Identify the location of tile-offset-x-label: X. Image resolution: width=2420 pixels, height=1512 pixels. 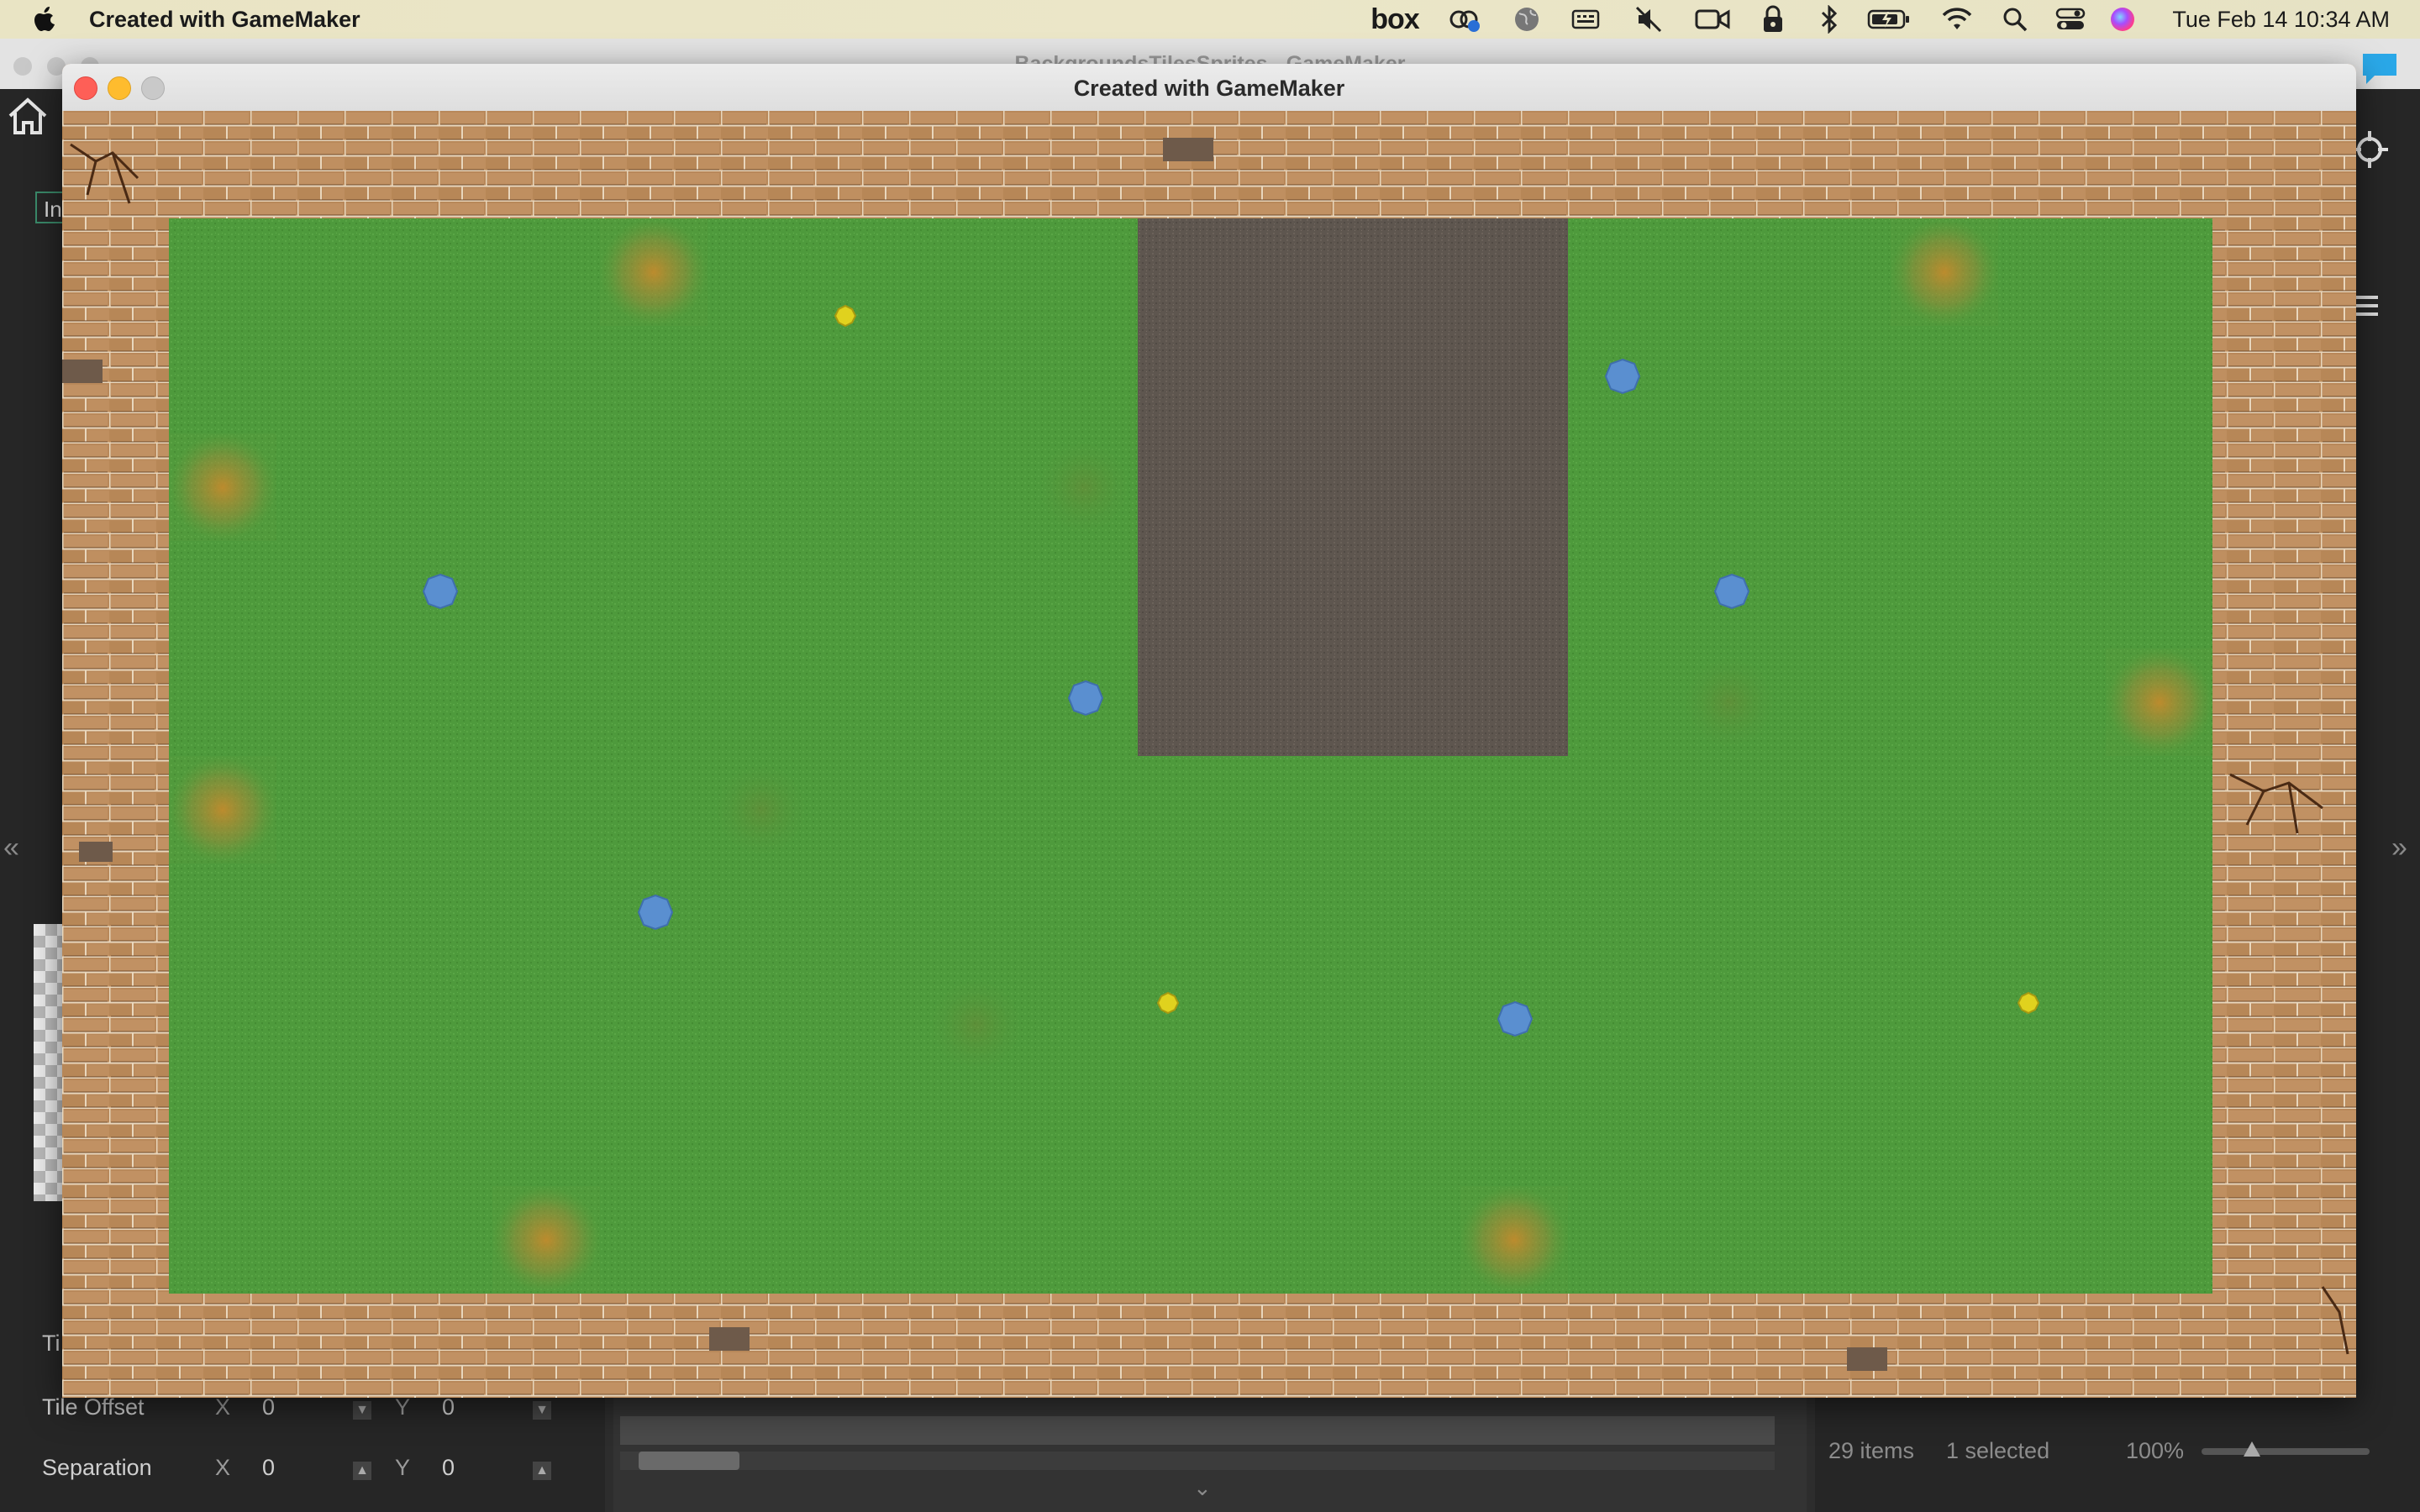
(223, 1407).